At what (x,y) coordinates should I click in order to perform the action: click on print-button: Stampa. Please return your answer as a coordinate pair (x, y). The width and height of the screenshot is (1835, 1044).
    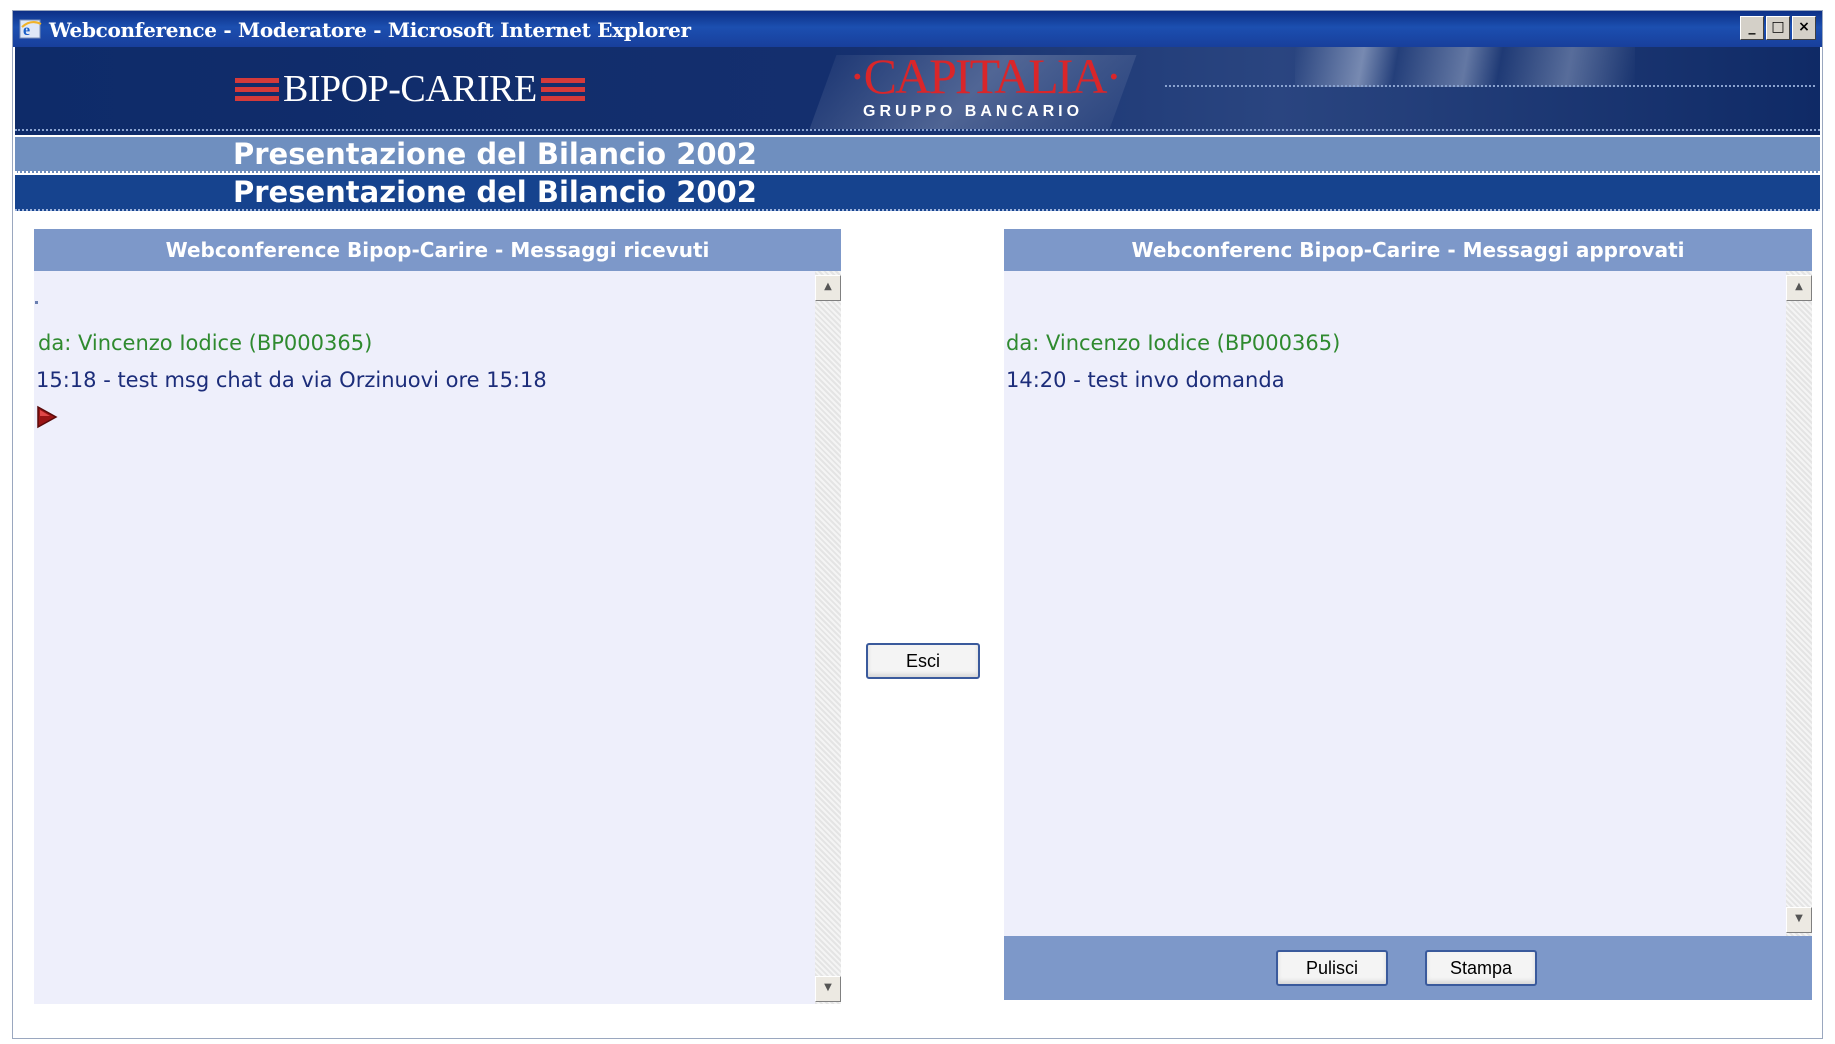
    Looking at the image, I should click on (1481, 968).